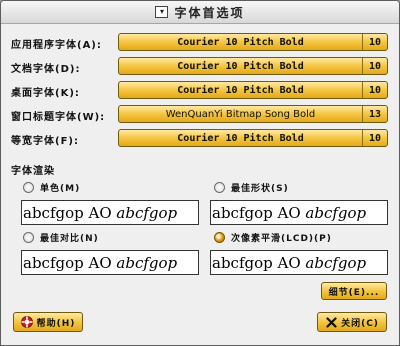  I want to click on subpixel-smoothing-sample: abcfgop AO abcfgop, so click(299, 262).